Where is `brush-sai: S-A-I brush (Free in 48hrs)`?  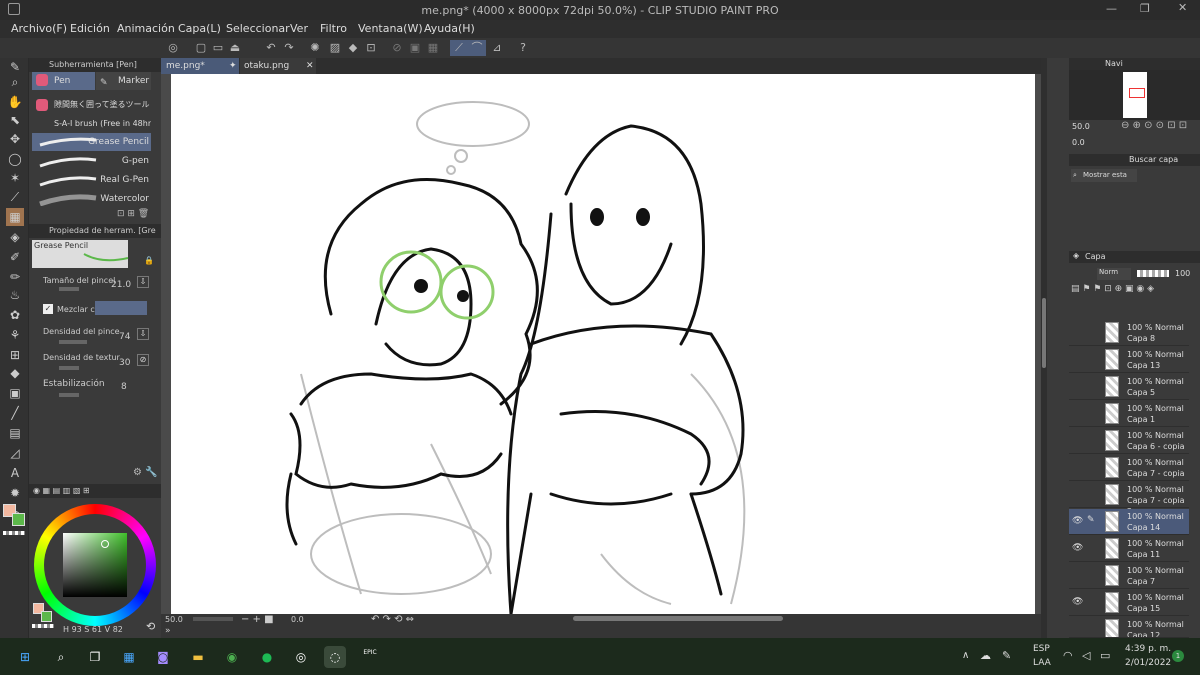
brush-sai: S-A-I brush (Free in 48hrs) is located at coordinates (91, 124).